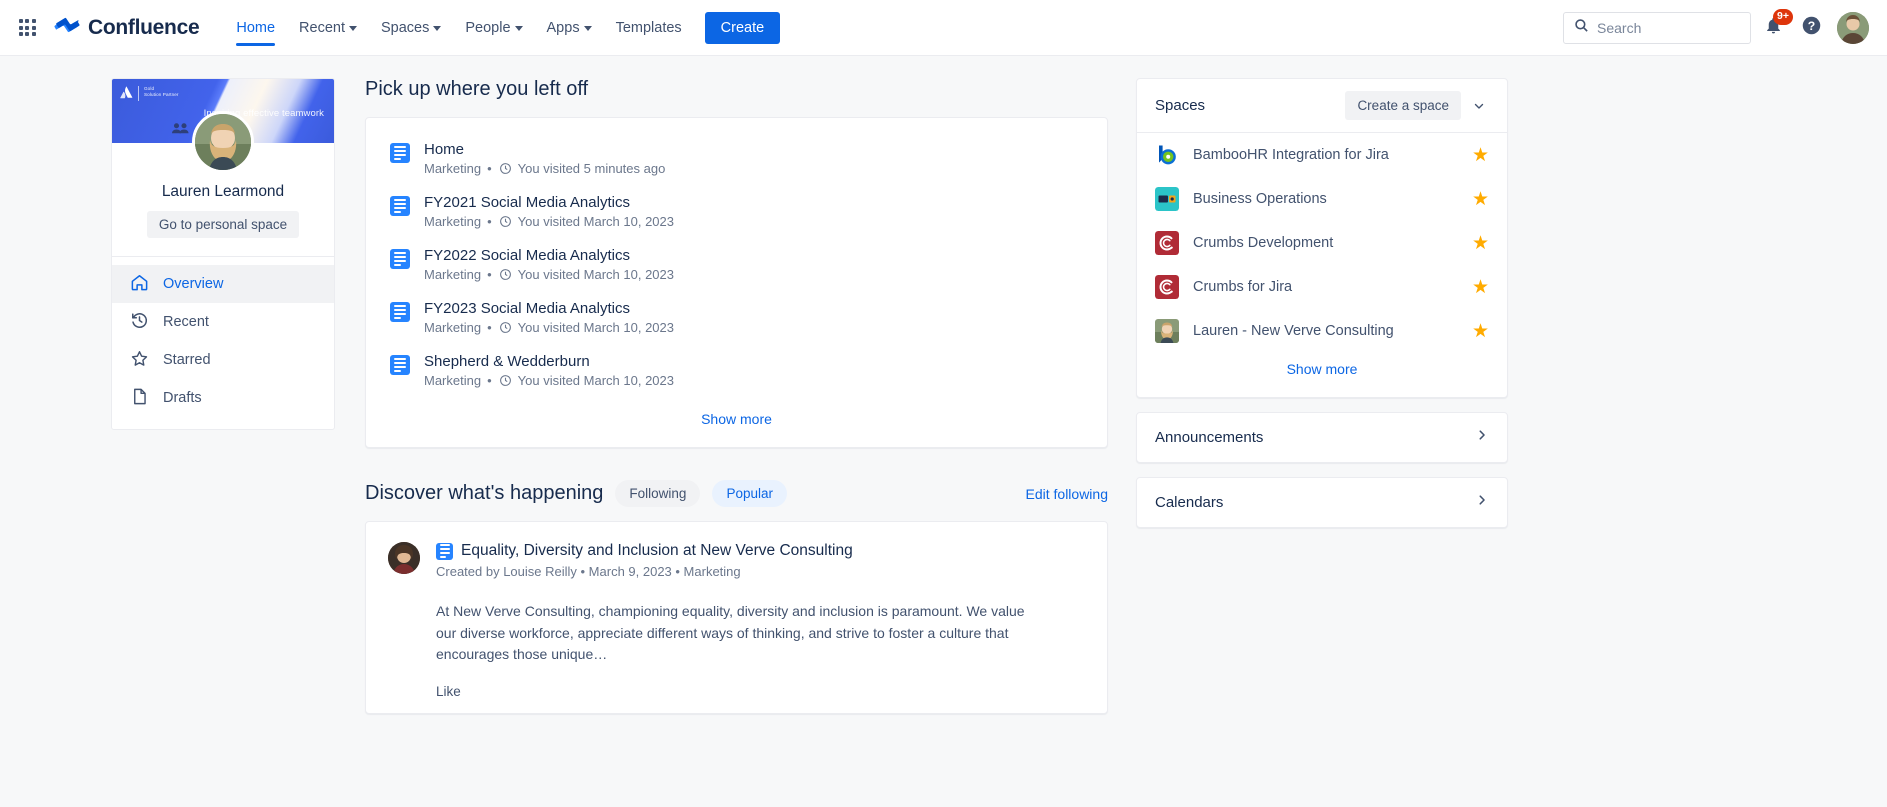 This screenshot has width=1887, height=807. What do you see at coordinates (255, 28) in the screenshot?
I see `nav-link-home: Home` at bounding box center [255, 28].